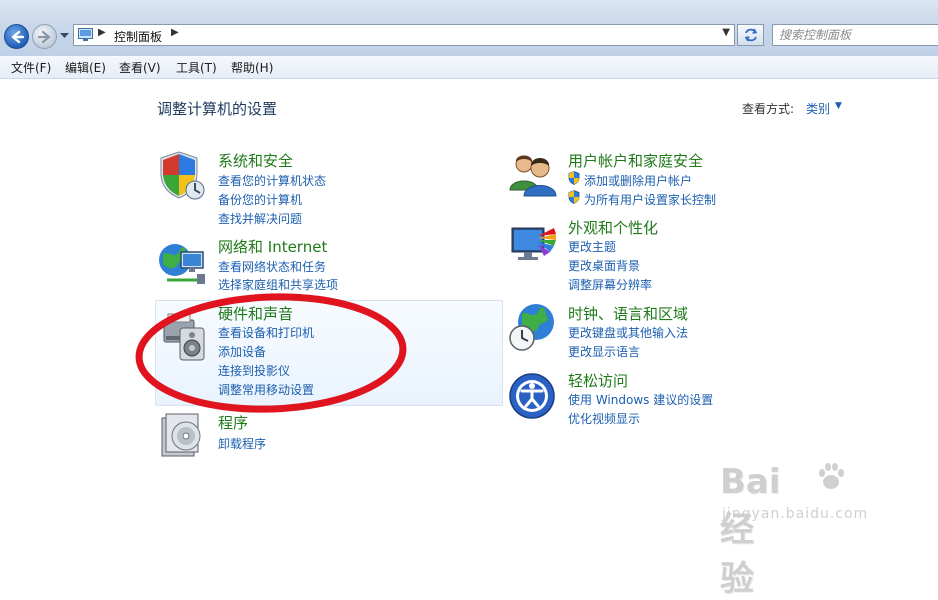 Image resolution: width=938 pixels, height=600 pixels. Describe the element at coordinates (85, 34) in the screenshot. I see `control-panel-icon` at that location.